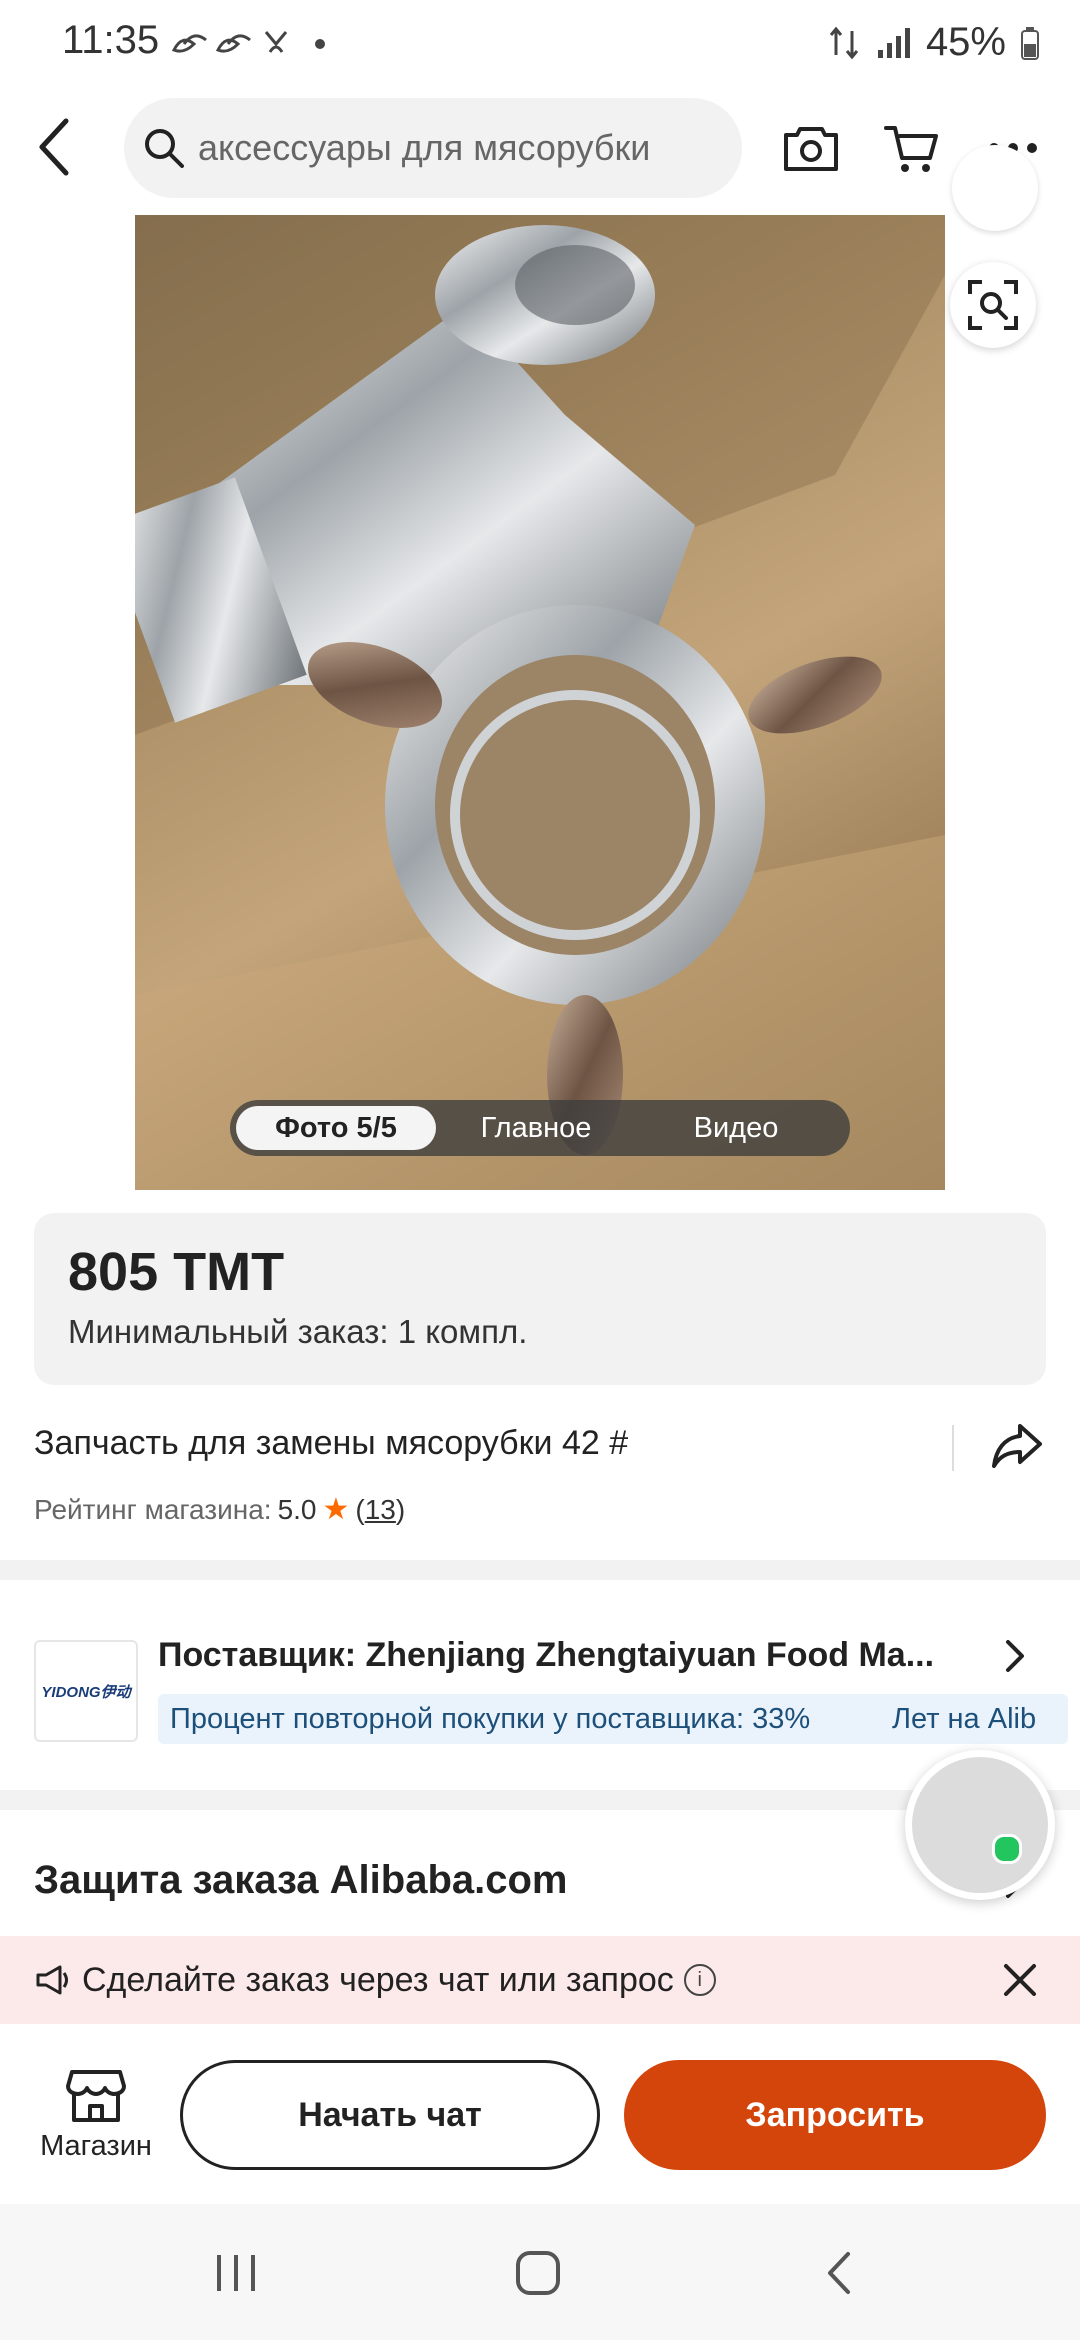 Image resolution: width=1080 pixels, height=2340 pixels. Describe the element at coordinates (53, 1980) in the screenshot. I see `megaphone-icon` at that location.